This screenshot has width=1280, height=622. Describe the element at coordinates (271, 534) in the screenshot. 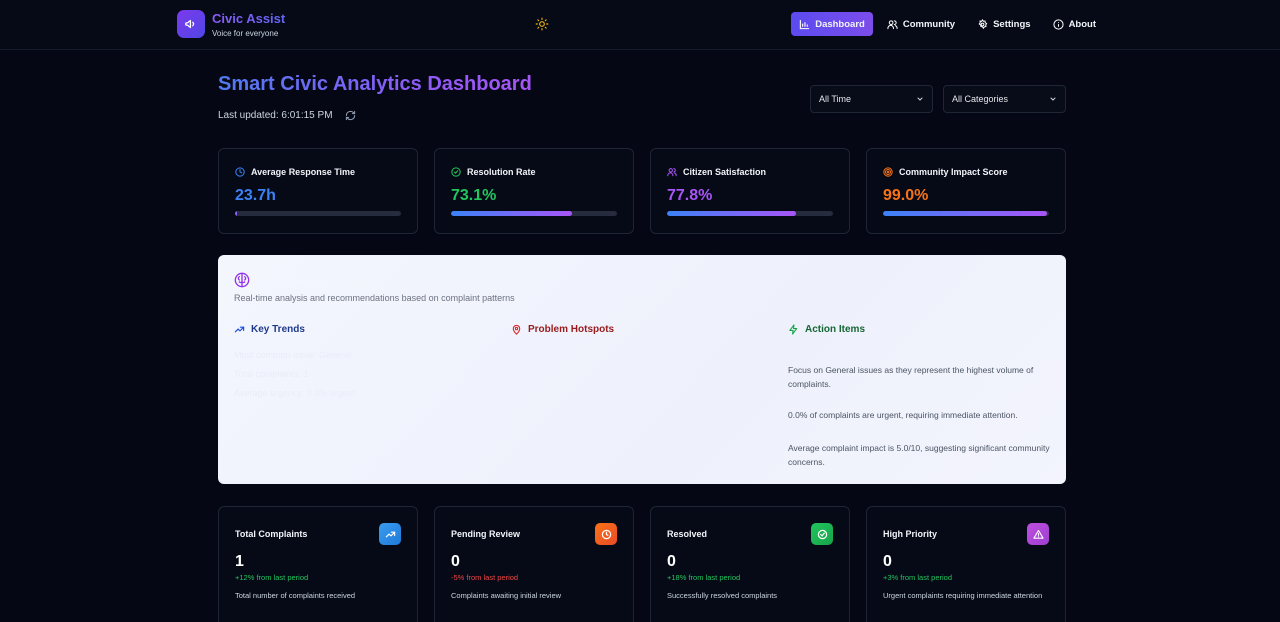

I see `kpi-label: Total Complaints` at that location.